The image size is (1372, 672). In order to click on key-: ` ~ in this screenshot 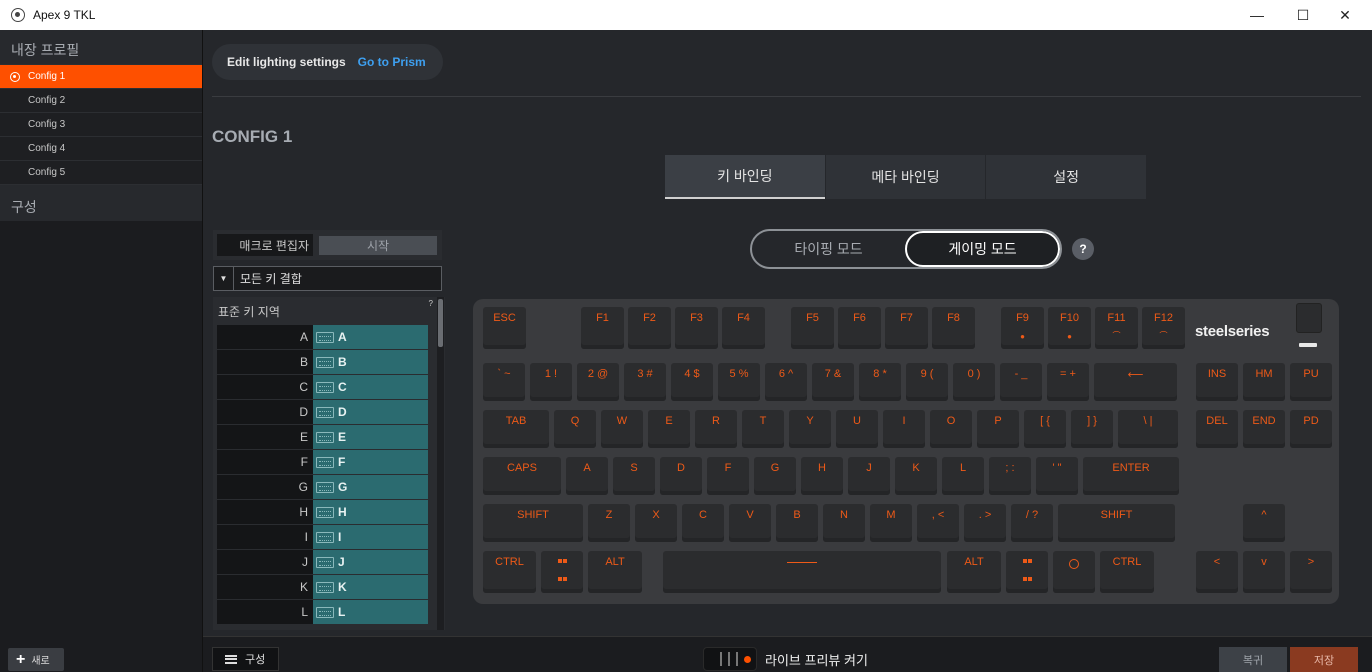, I will do `click(504, 382)`.